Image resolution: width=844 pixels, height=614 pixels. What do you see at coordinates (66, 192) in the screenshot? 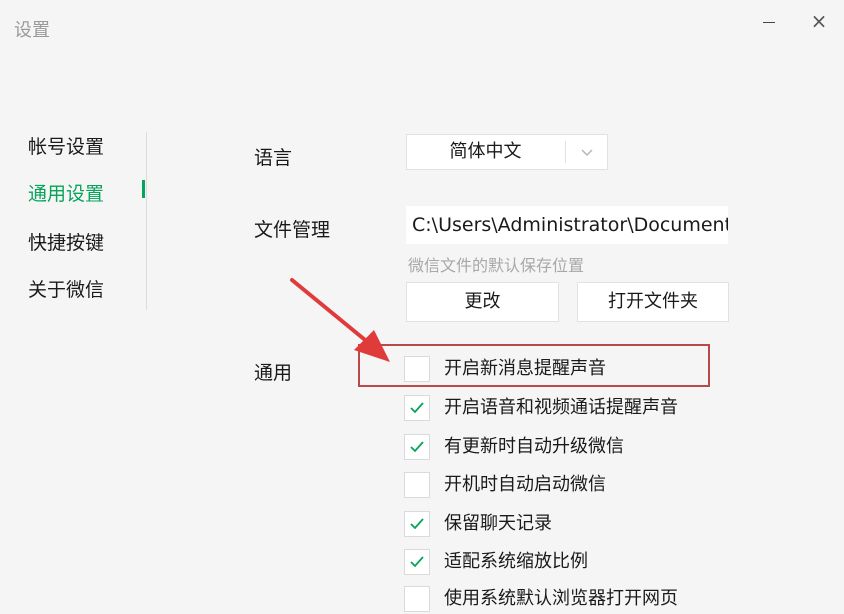
I see `sidebar-item-general: 通用设置` at bounding box center [66, 192].